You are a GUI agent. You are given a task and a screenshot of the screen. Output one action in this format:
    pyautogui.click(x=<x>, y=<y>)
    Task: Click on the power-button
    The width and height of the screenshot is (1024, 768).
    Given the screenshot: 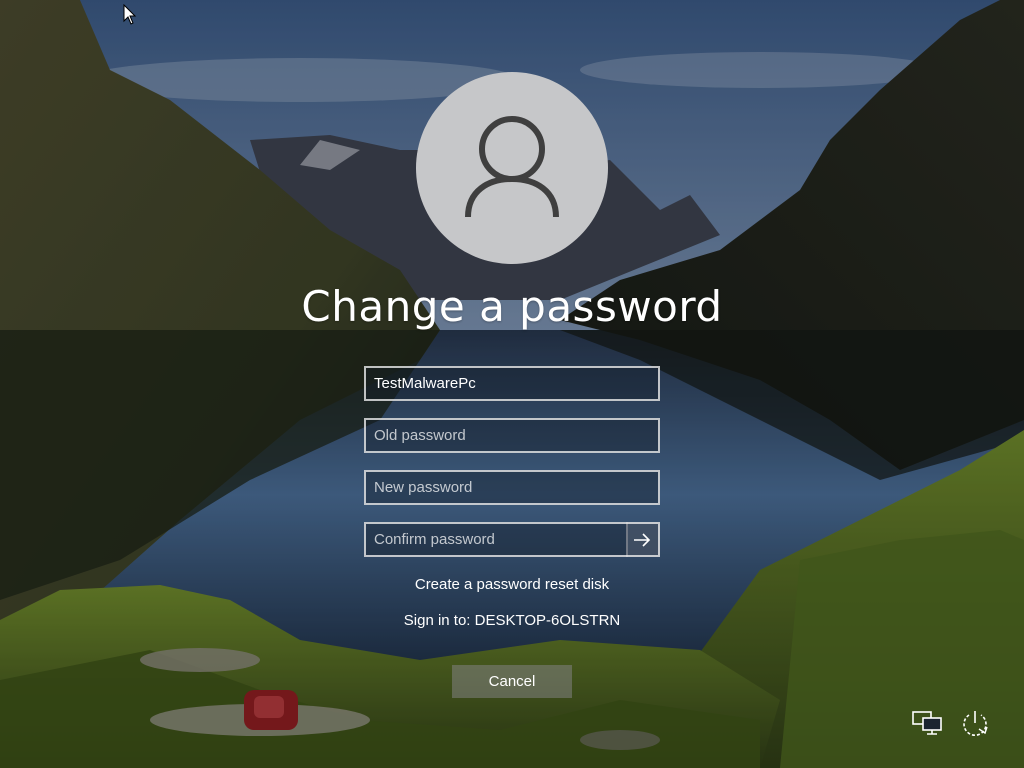 What is the action you would take?
    pyautogui.click(x=975, y=723)
    